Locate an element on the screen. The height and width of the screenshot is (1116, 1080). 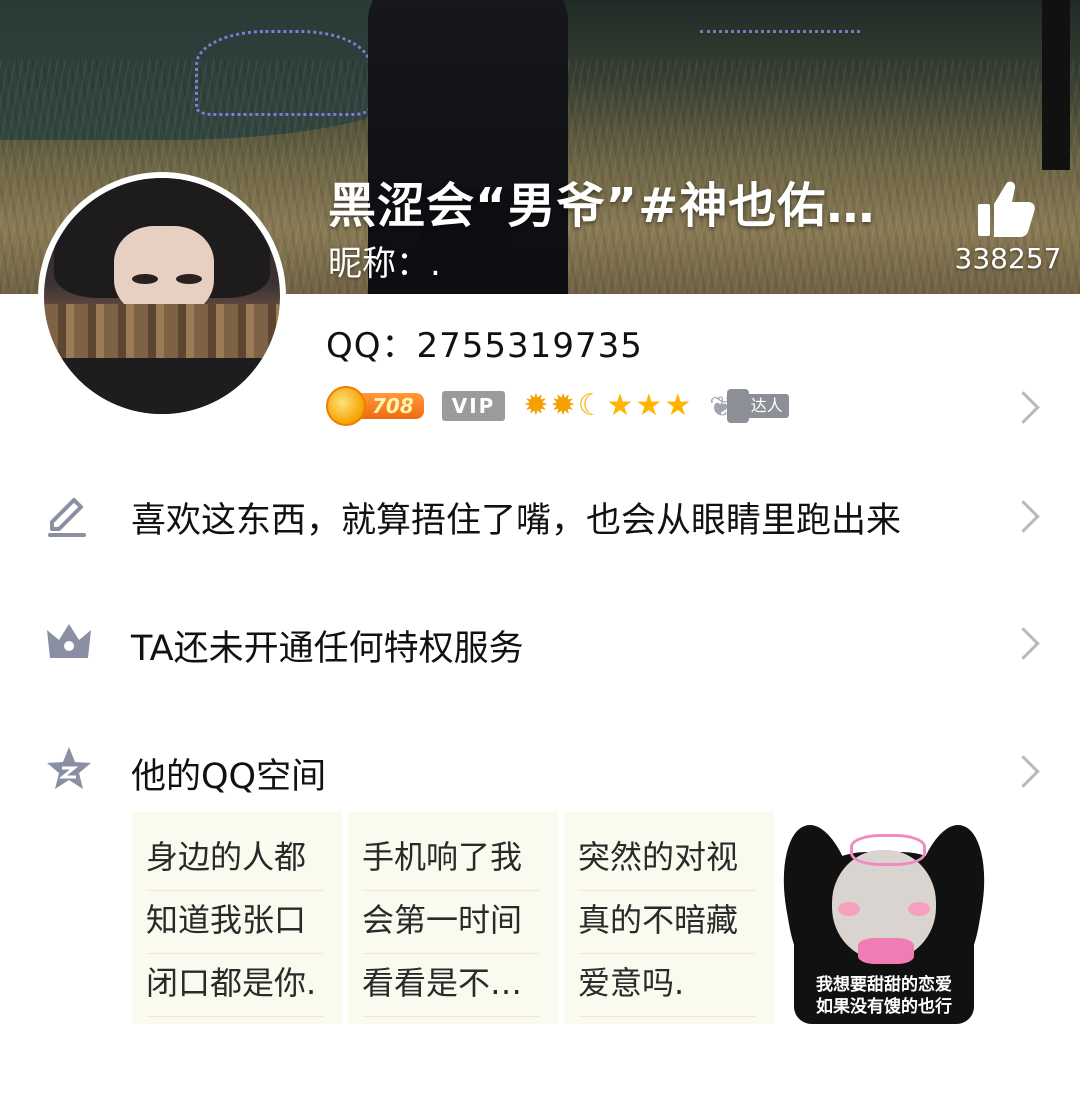
qq-level-icons: ✹ ✹ ☾ ★ ★ ★ is located at coordinates (607, 406).